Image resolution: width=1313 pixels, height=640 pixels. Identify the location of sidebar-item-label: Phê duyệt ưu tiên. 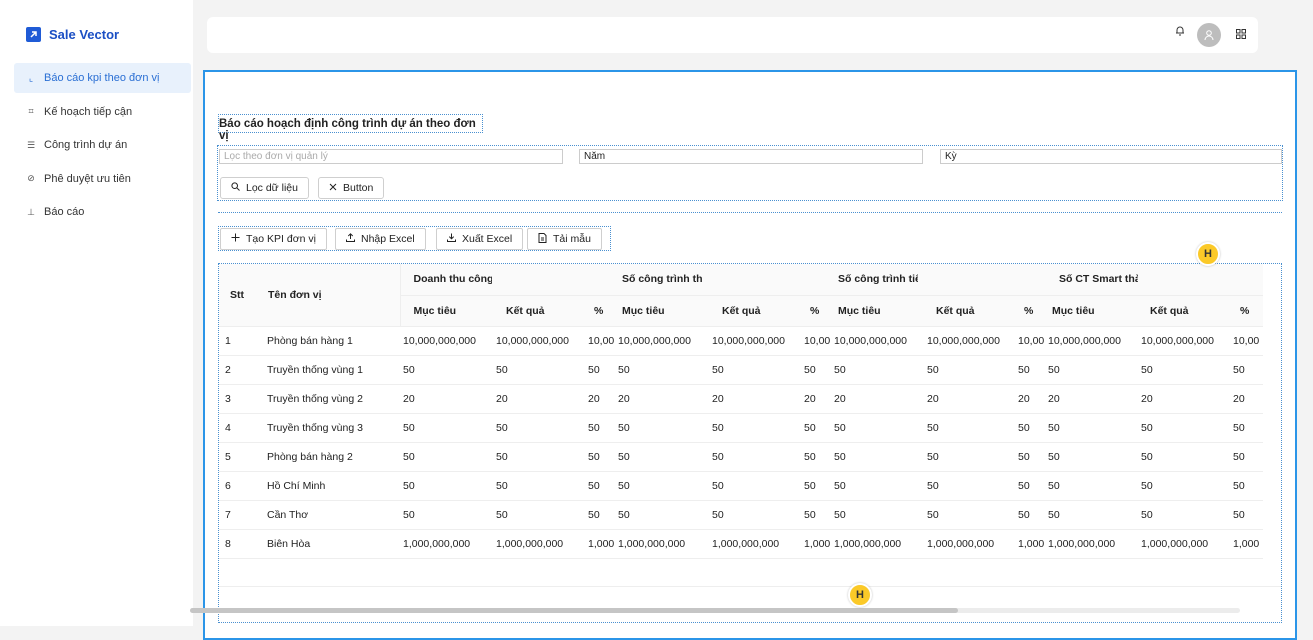
(87, 178).